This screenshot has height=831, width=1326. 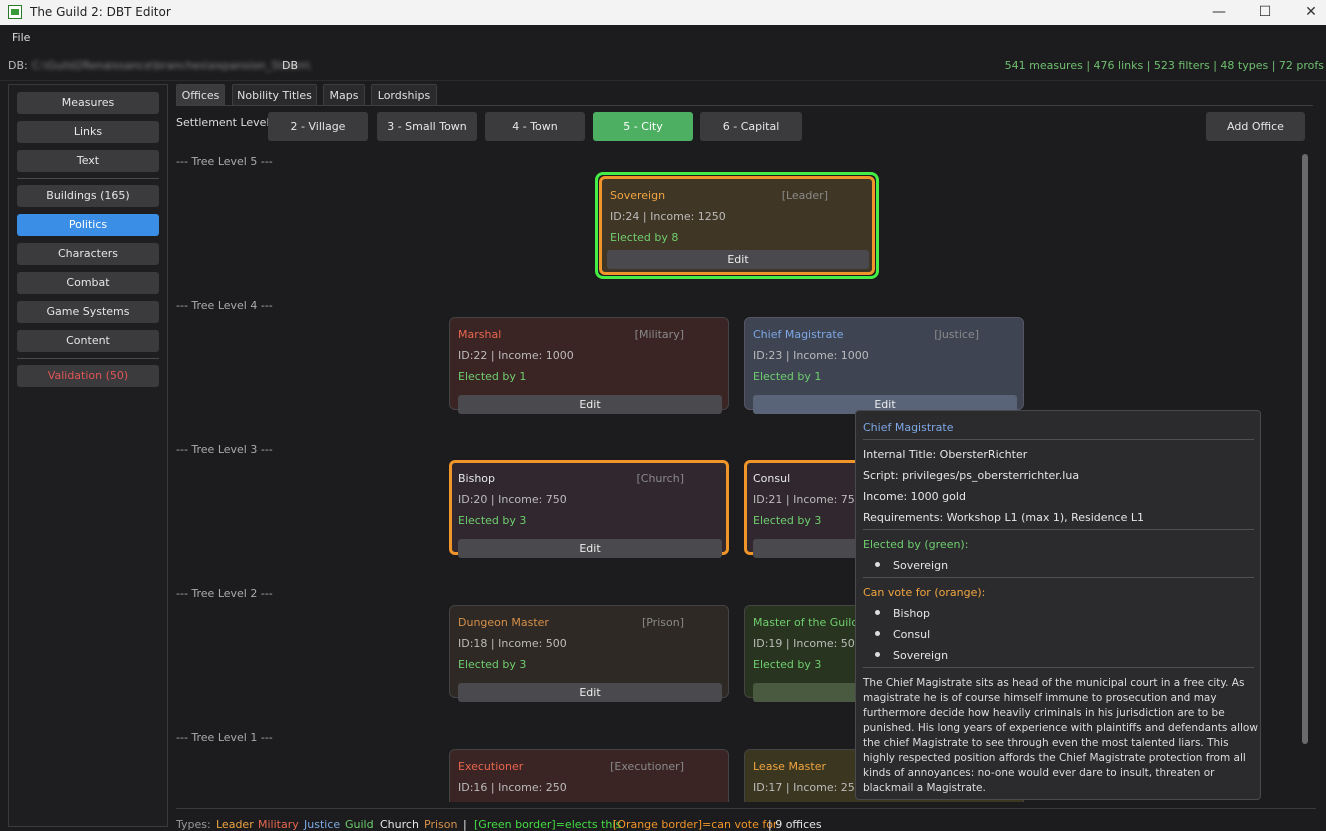 What do you see at coordinates (751, 126) in the screenshot?
I see `settlement-capital-button: 6 - Capital` at bounding box center [751, 126].